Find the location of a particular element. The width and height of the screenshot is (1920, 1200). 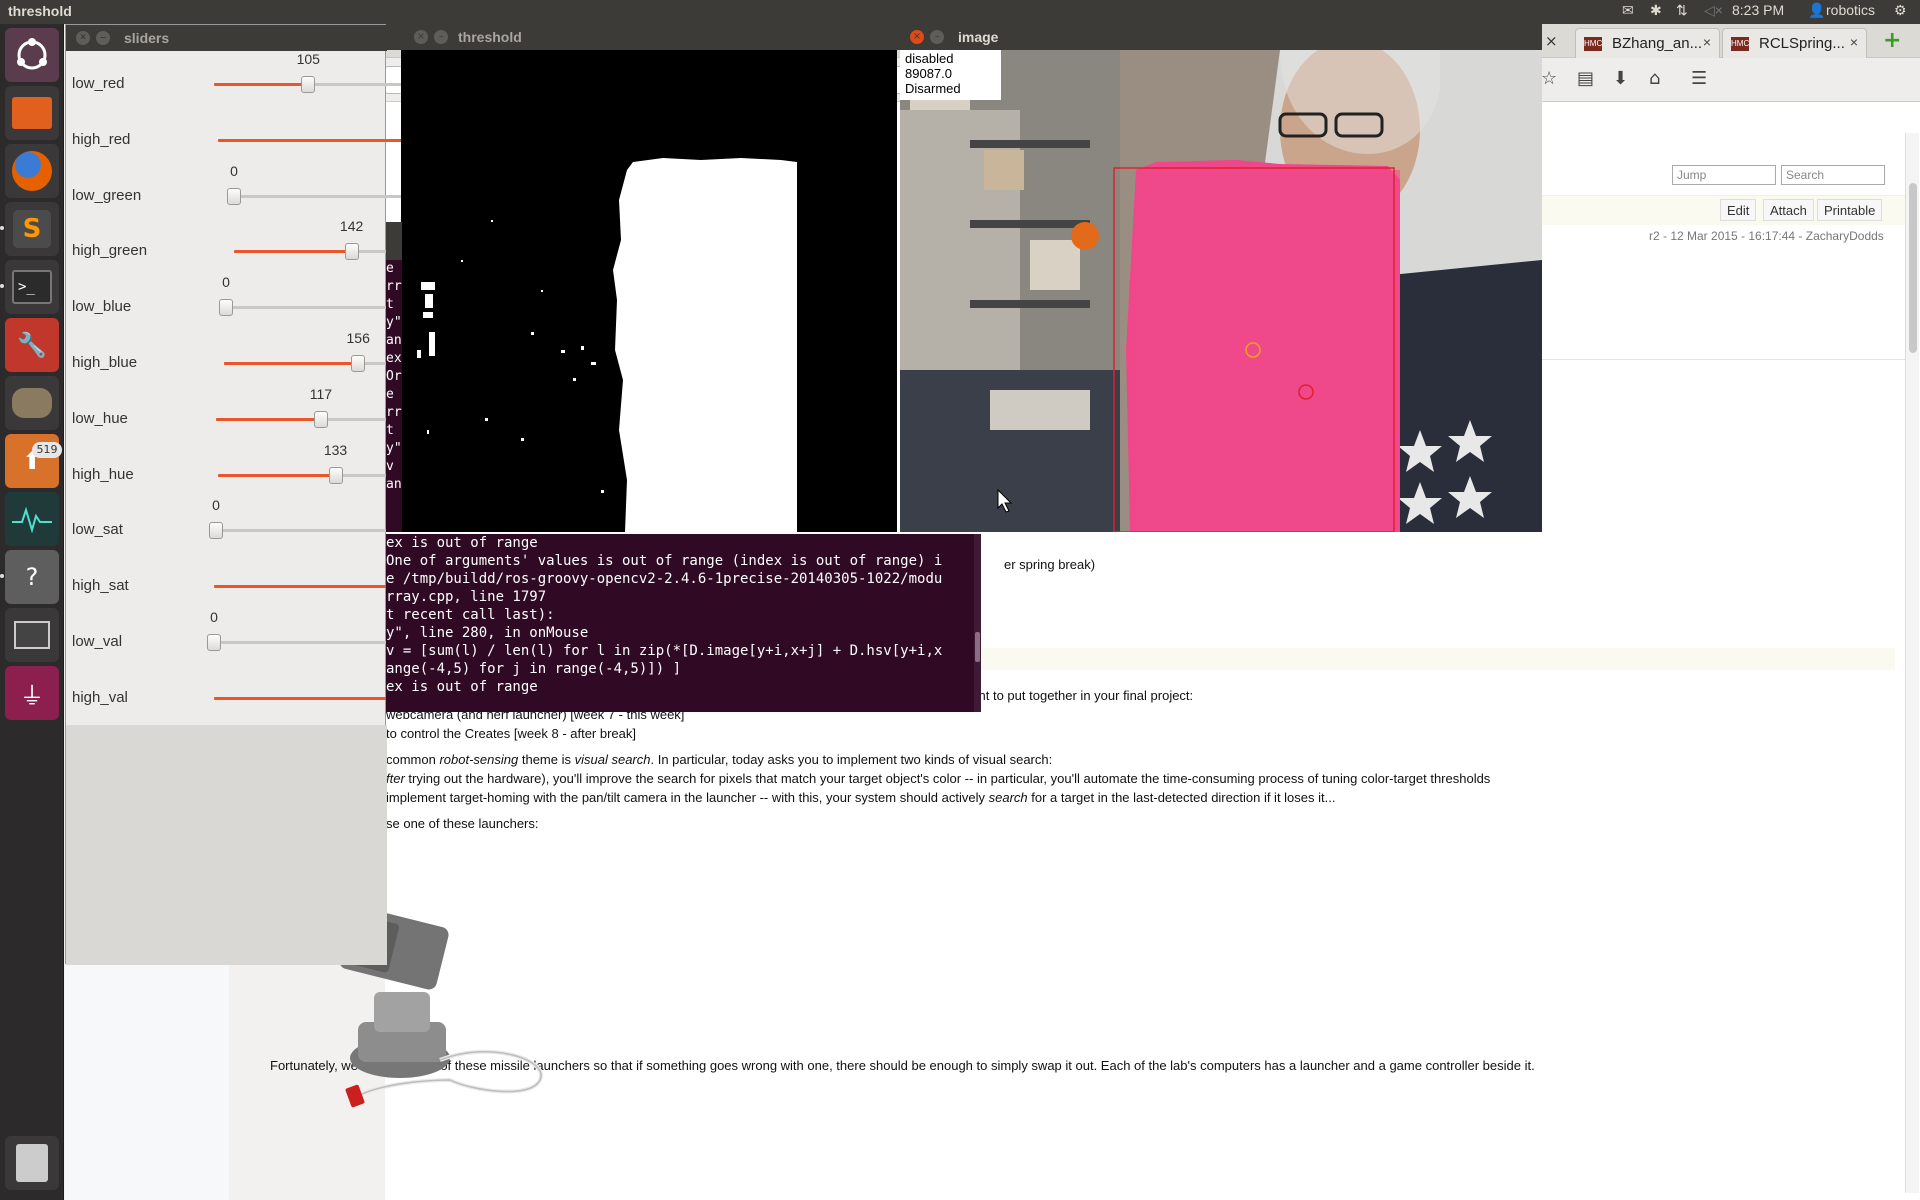

sliders-titlebar: × – sliders is located at coordinates (226, 38).